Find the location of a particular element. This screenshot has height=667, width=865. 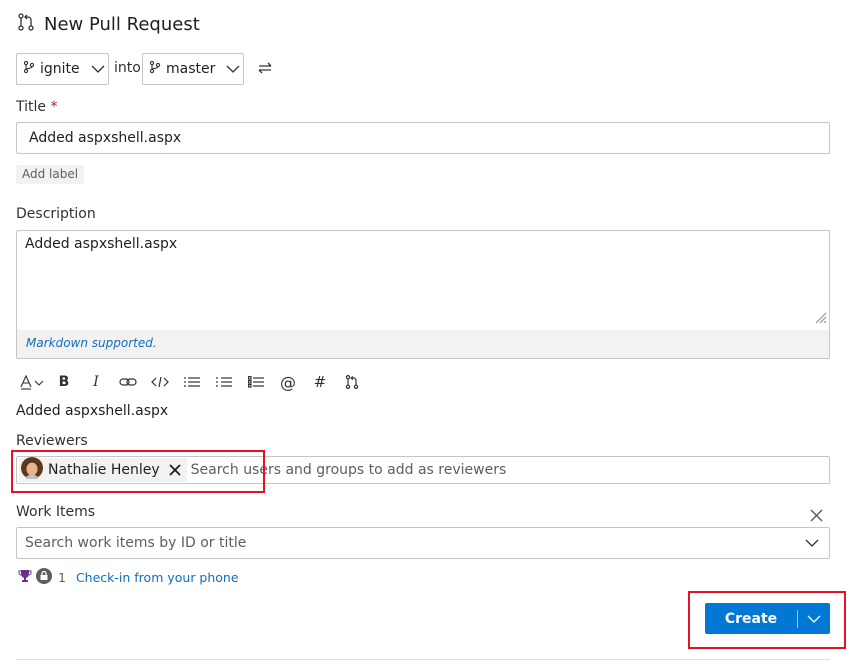

code-icon is located at coordinates (160, 382).